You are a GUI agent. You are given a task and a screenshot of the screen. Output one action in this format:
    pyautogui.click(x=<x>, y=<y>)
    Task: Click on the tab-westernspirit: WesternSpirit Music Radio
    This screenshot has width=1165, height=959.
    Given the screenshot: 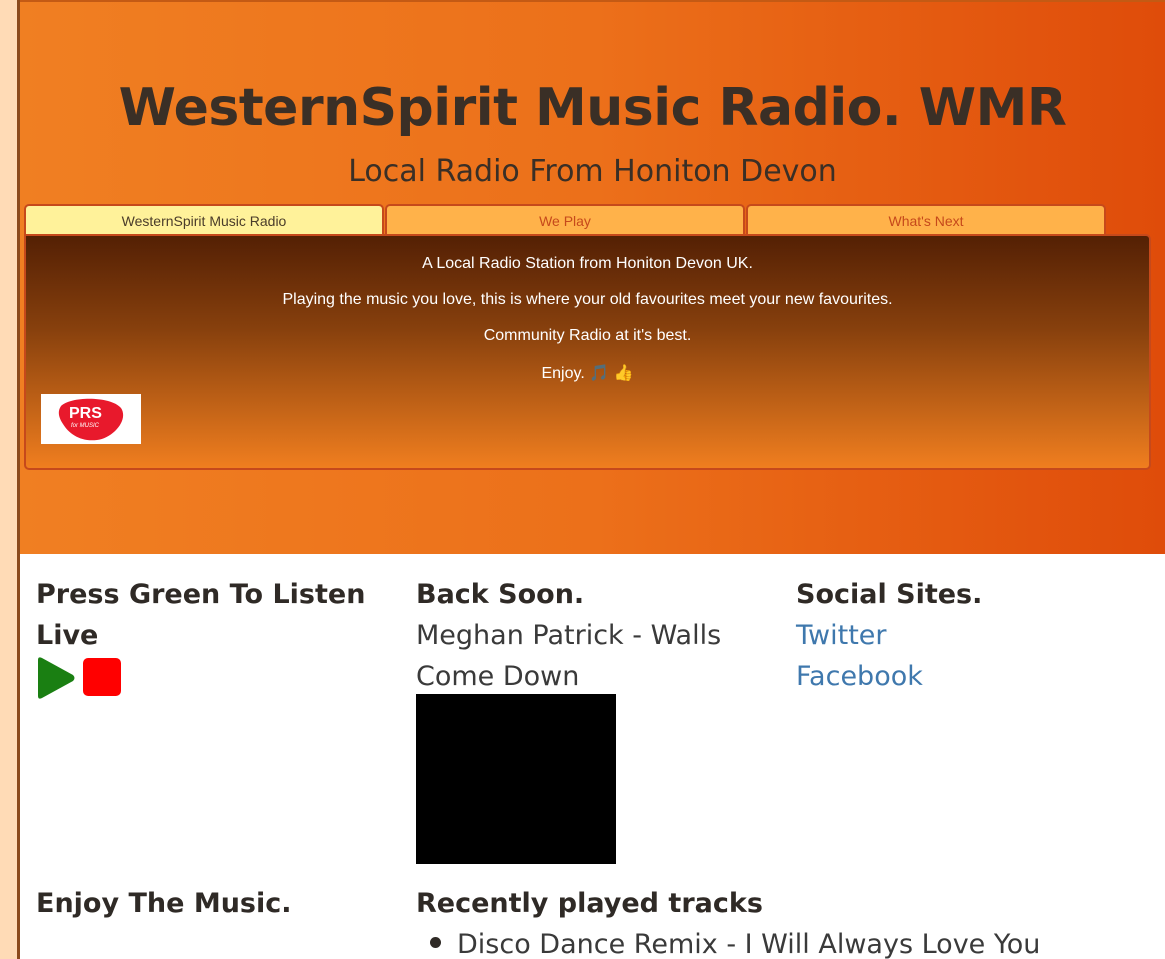 What is the action you would take?
    pyautogui.click(x=204, y=220)
    